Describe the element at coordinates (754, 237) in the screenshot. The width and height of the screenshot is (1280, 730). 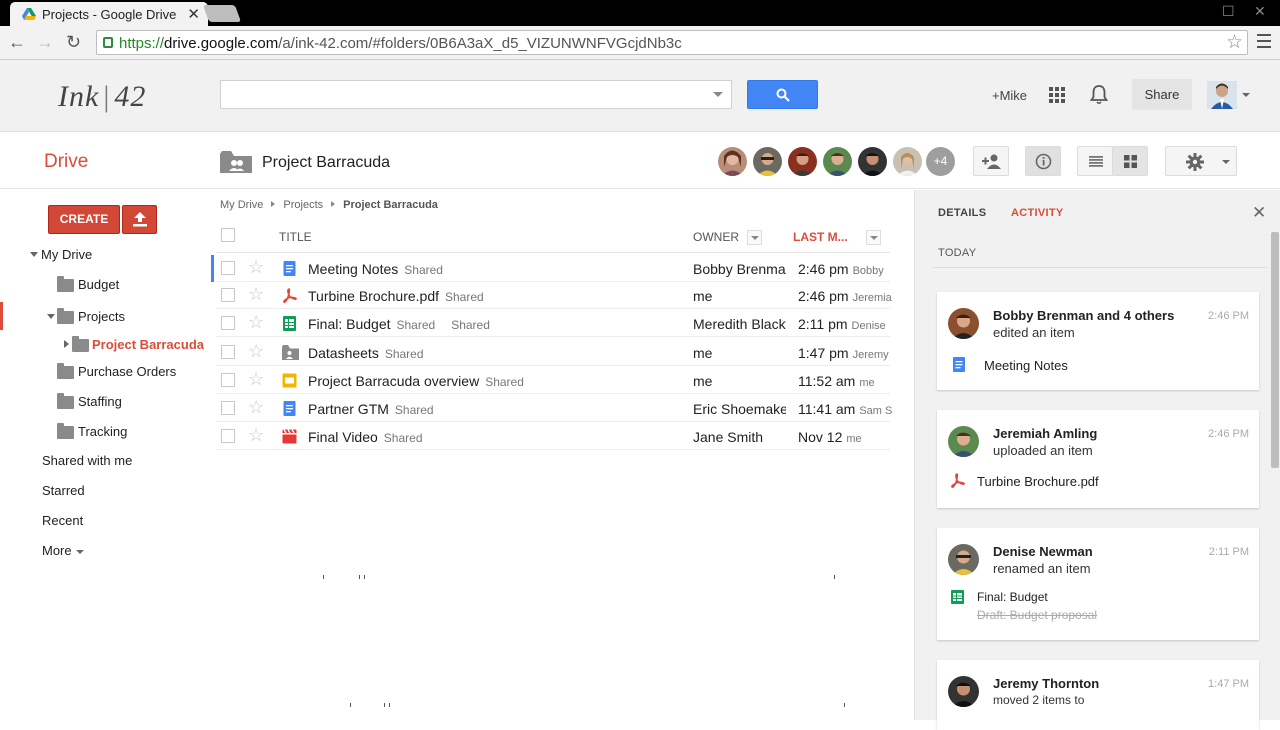
I see `owner-sort-icon` at that location.